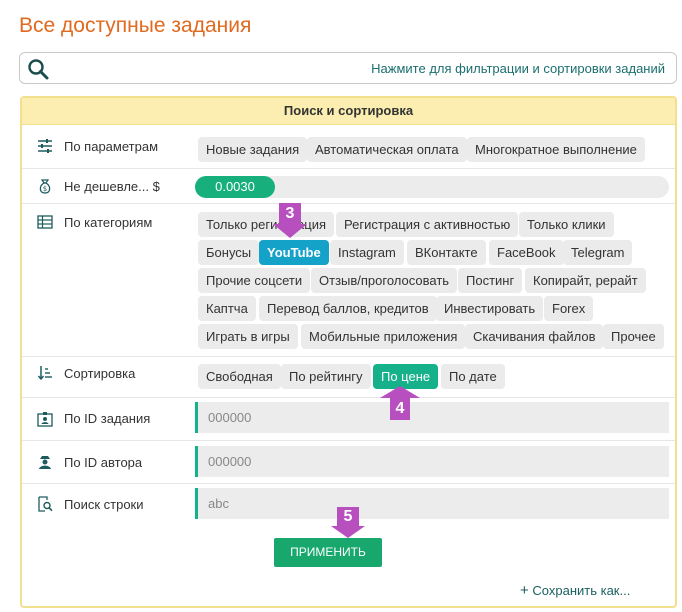  What do you see at coordinates (100, 373) in the screenshot?
I see `sort-label: Сортировка` at bounding box center [100, 373].